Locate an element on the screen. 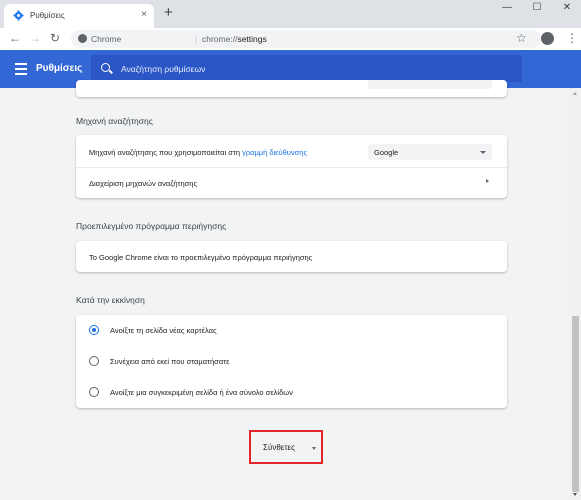 This screenshot has width=581, height=500. search-icon is located at coordinates (105, 67).